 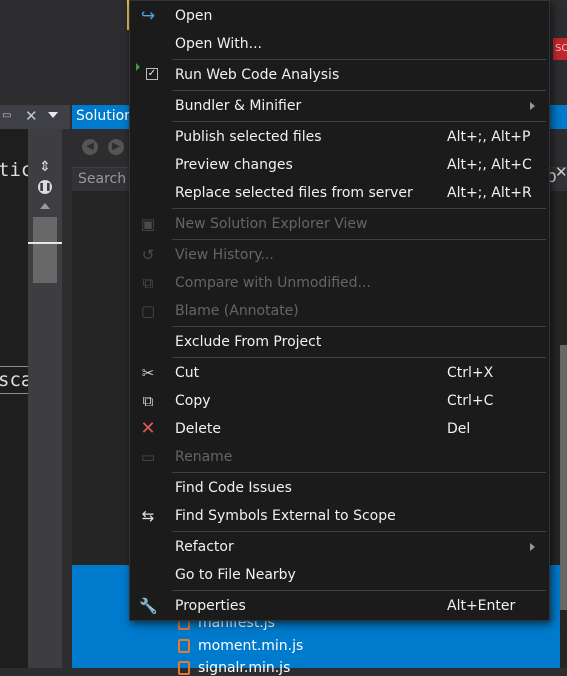 I want to click on menu-item-refactor: Refactor, so click(x=339, y=547).